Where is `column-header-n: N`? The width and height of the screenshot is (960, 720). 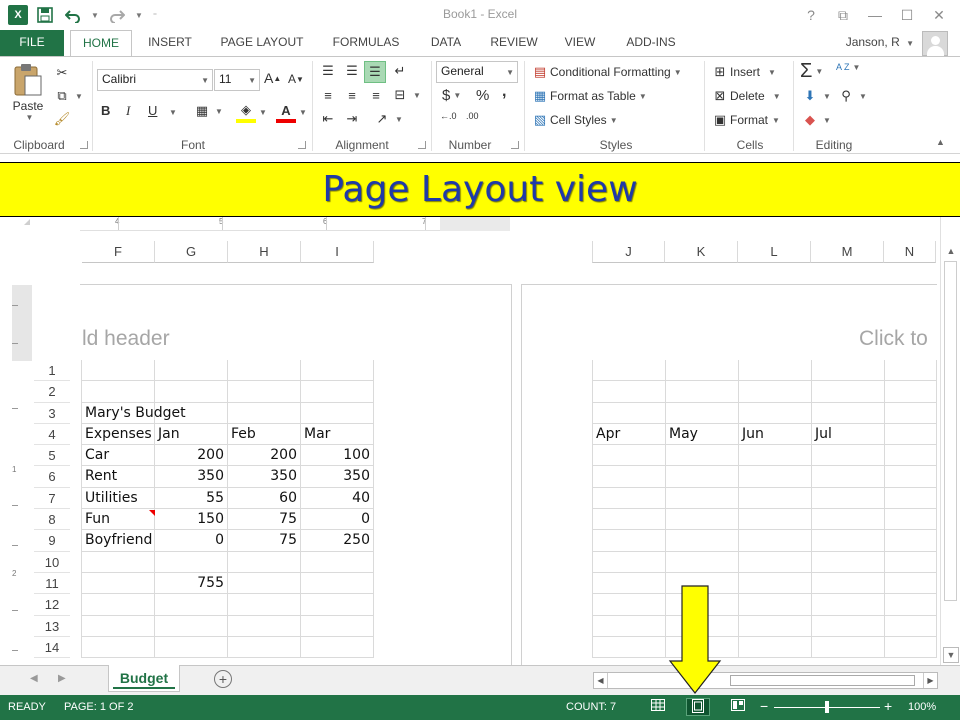
column-header-n: N is located at coordinates (910, 252).